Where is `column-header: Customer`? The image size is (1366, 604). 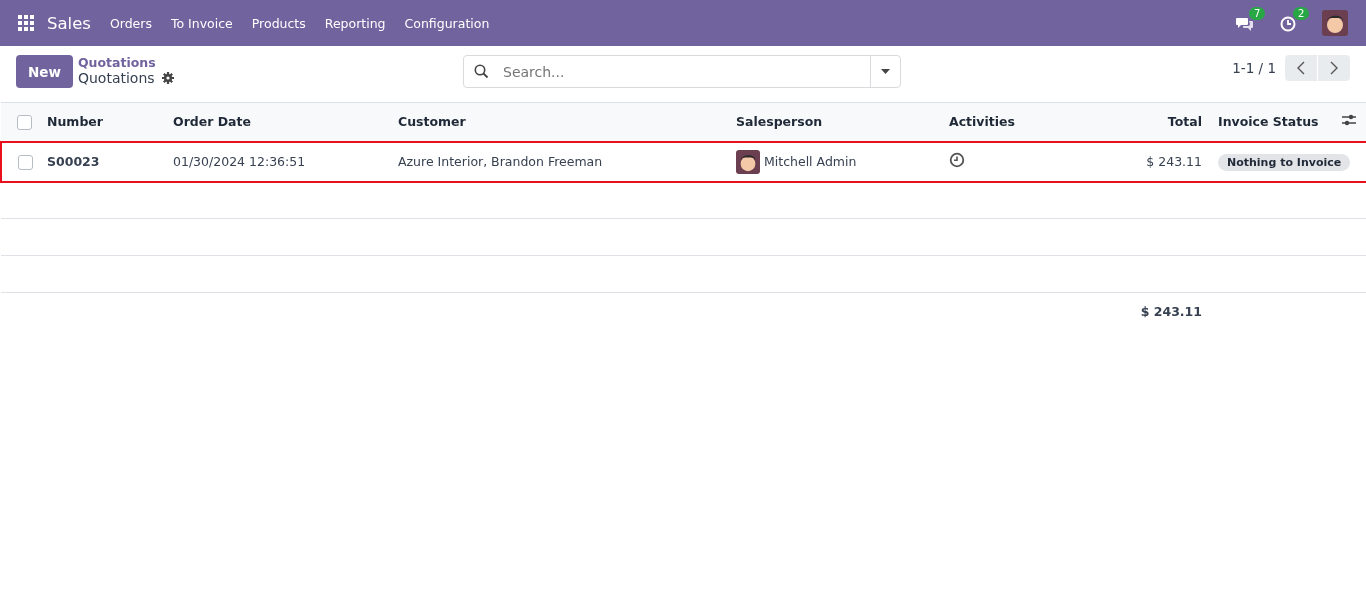
column-header: Customer is located at coordinates (432, 122).